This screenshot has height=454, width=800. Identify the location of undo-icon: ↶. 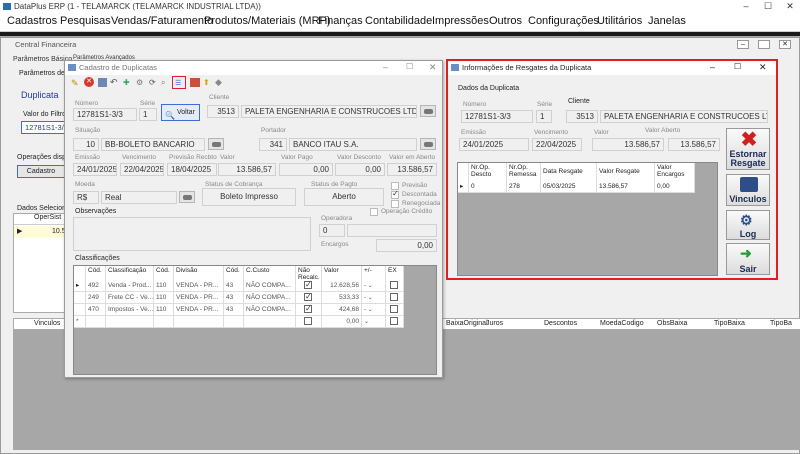
(114, 82).